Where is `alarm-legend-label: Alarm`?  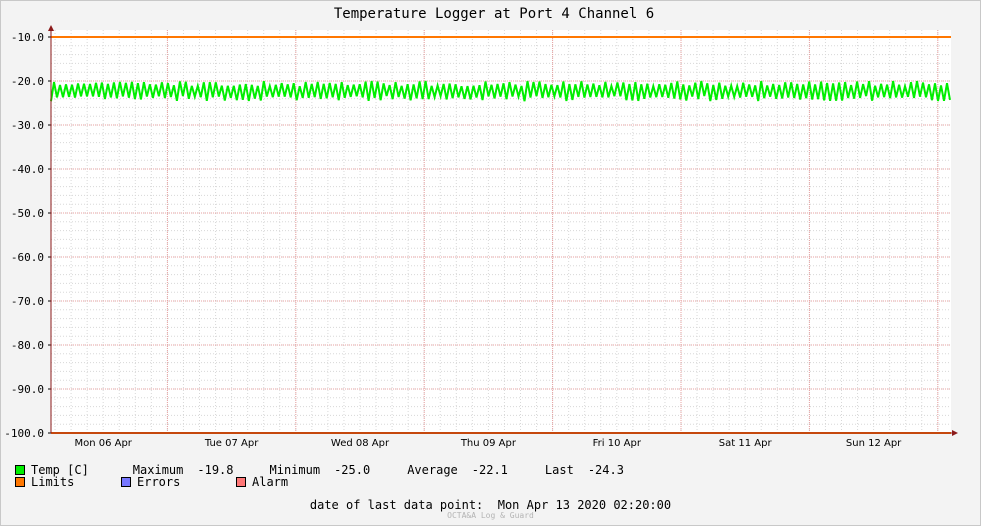 alarm-legend-label: Alarm is located at coordinates (270, 482).